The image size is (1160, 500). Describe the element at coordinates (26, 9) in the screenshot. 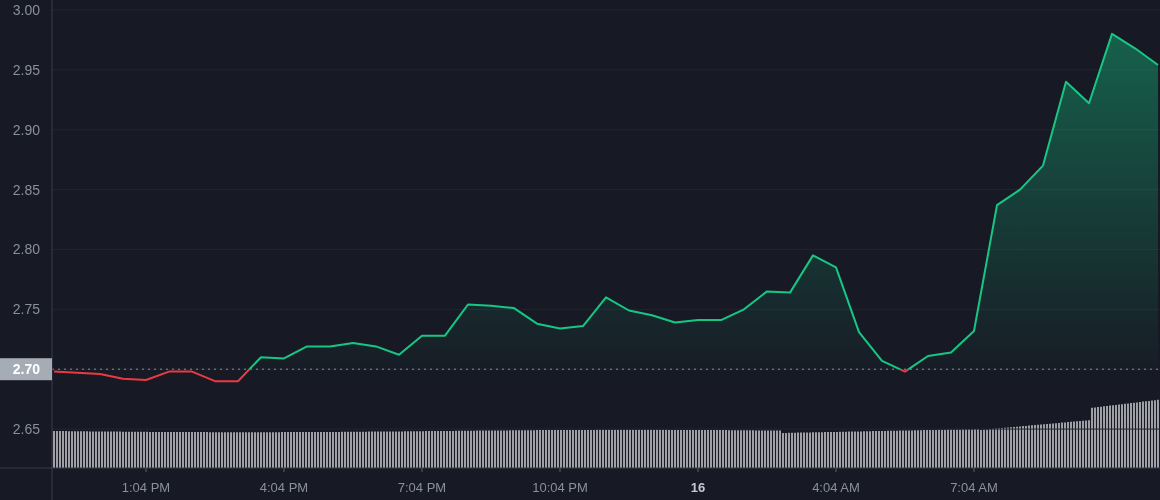

I see `y-tick-label: 3.00` at that location.